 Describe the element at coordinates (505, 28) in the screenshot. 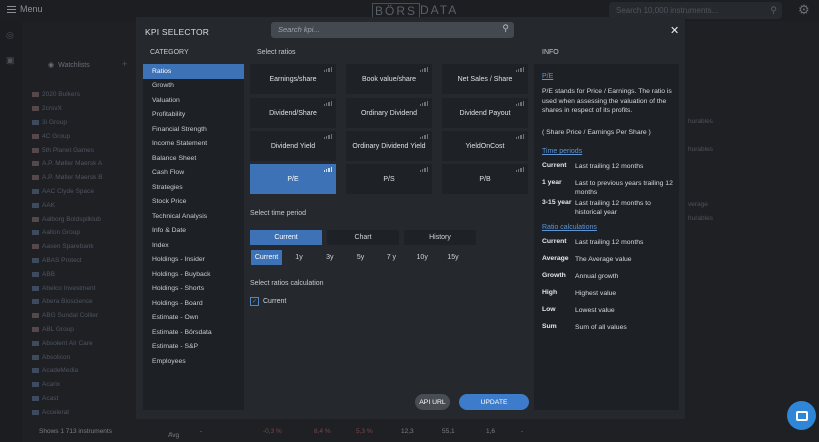

I see `search-icon: ⚲` at that location.